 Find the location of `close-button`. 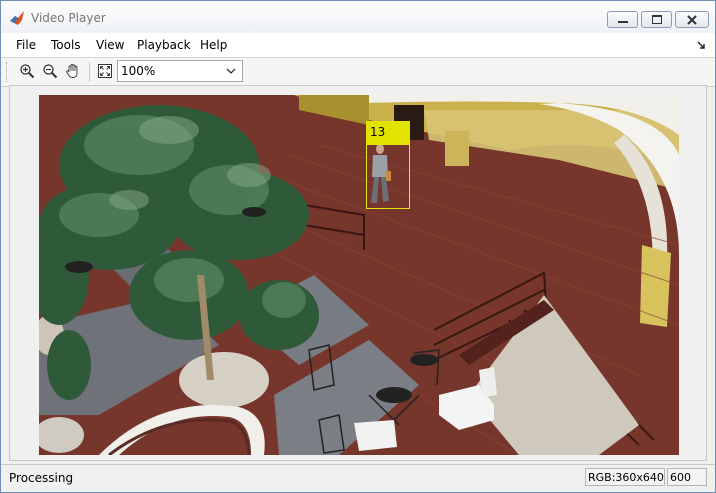

close-button is located at coordinates (692, 19).